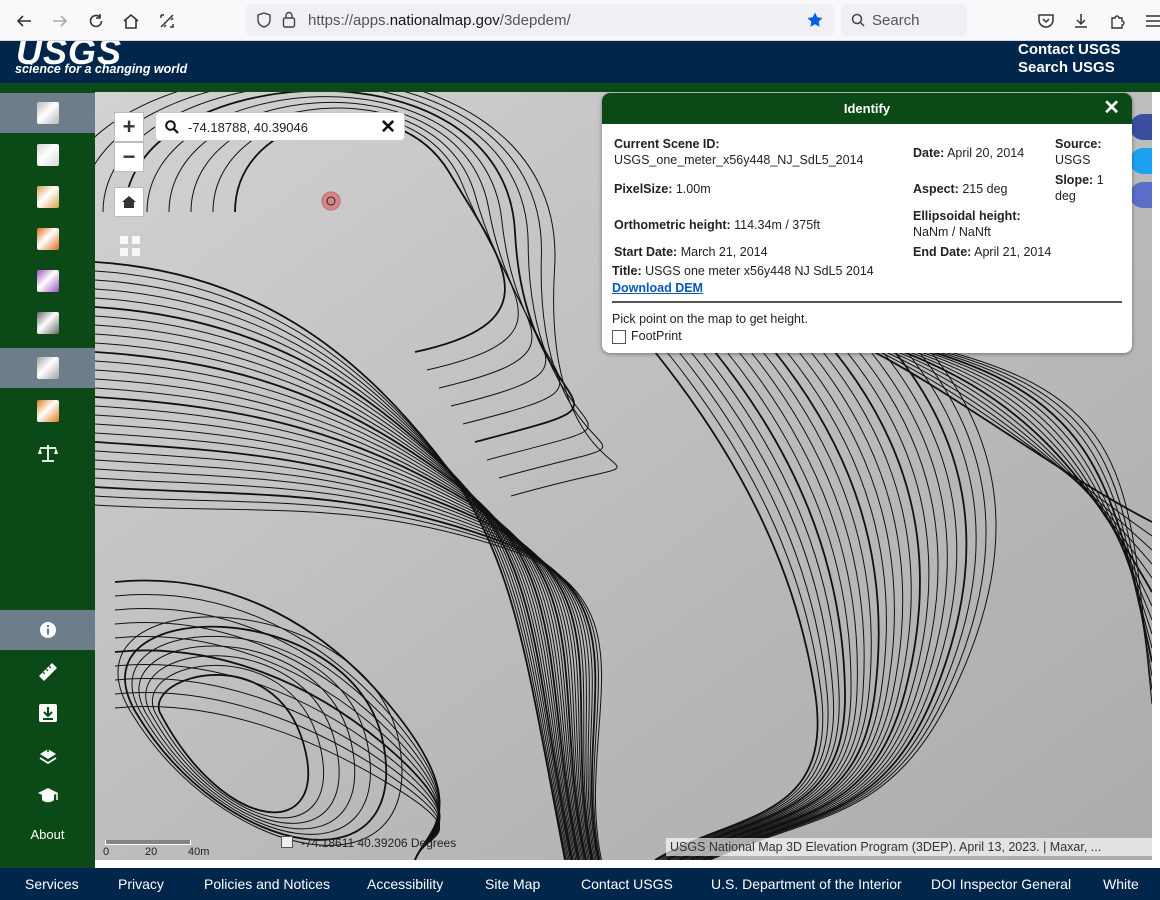 The image size is (1160, 900). I want to click on elevation-tinted-icon, so click(47, 281).